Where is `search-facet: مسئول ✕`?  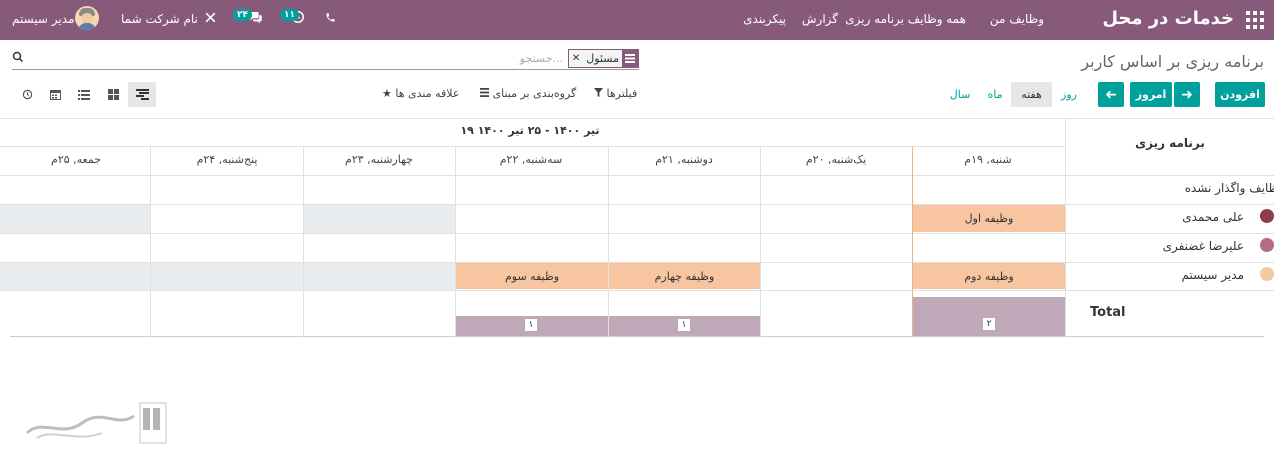
search-facet: مسئول ✕ is located at coordinates (603, 58).